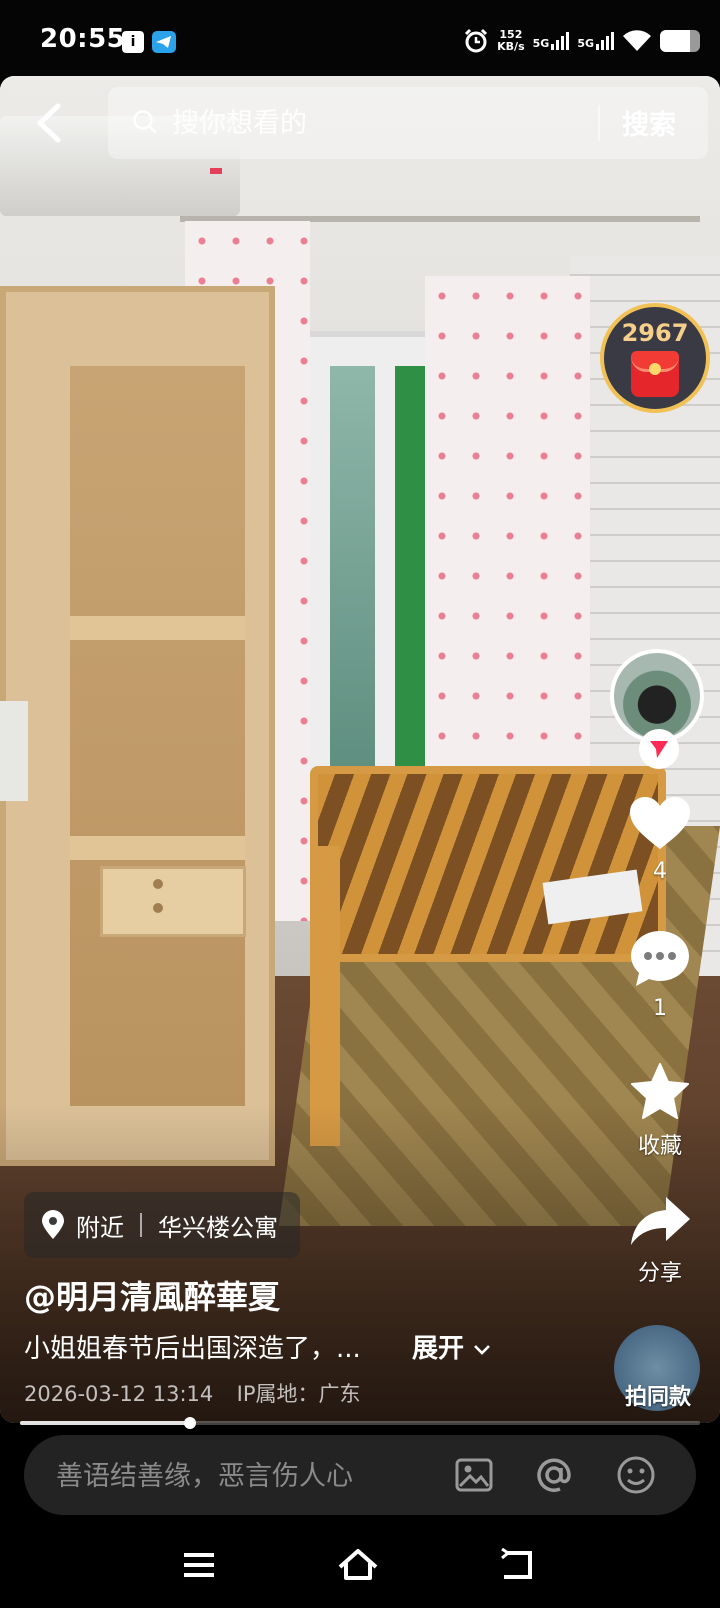 This screenshot has height=1608, width=720. What do you see at coordinates (246, 1476) in the screenshot?
I see `comment-input` at bounding box center [246, 1476].